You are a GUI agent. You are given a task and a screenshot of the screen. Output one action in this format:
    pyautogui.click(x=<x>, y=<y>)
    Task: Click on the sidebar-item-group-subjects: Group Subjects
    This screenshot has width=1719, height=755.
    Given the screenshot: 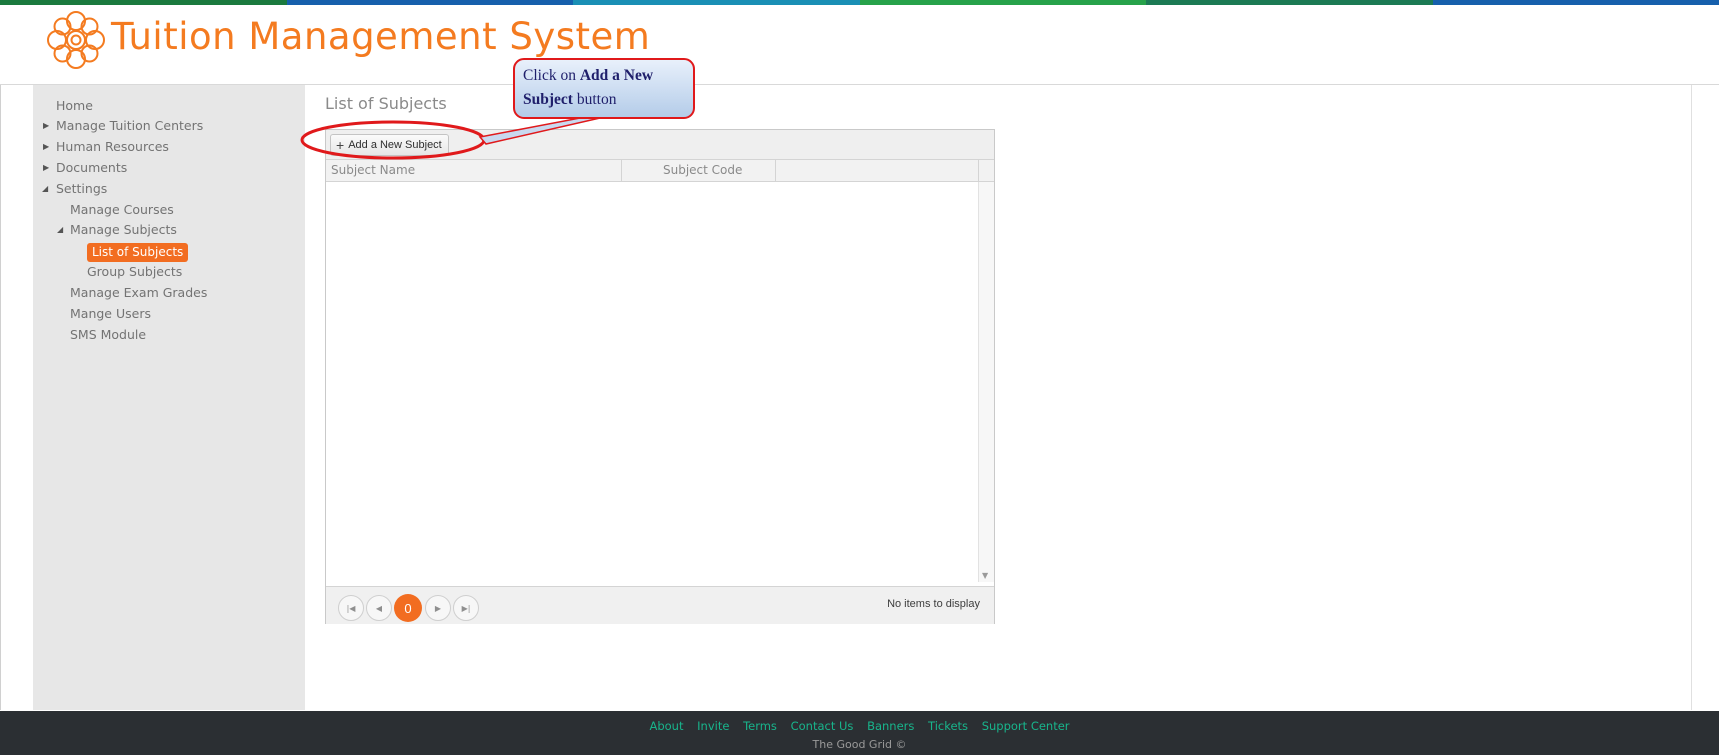 What is the action you would take?
    pyautogui.click(x=134, y=271)
    